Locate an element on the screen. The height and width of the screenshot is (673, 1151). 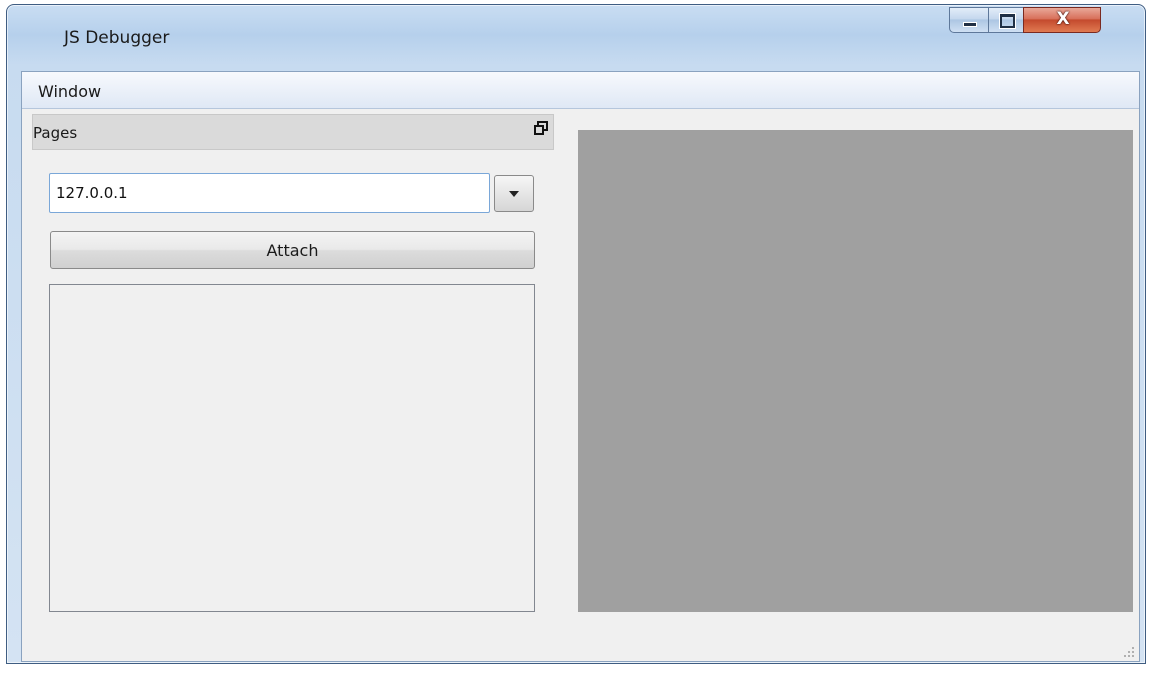
close-button: X is located at coordinates (1062, 20).